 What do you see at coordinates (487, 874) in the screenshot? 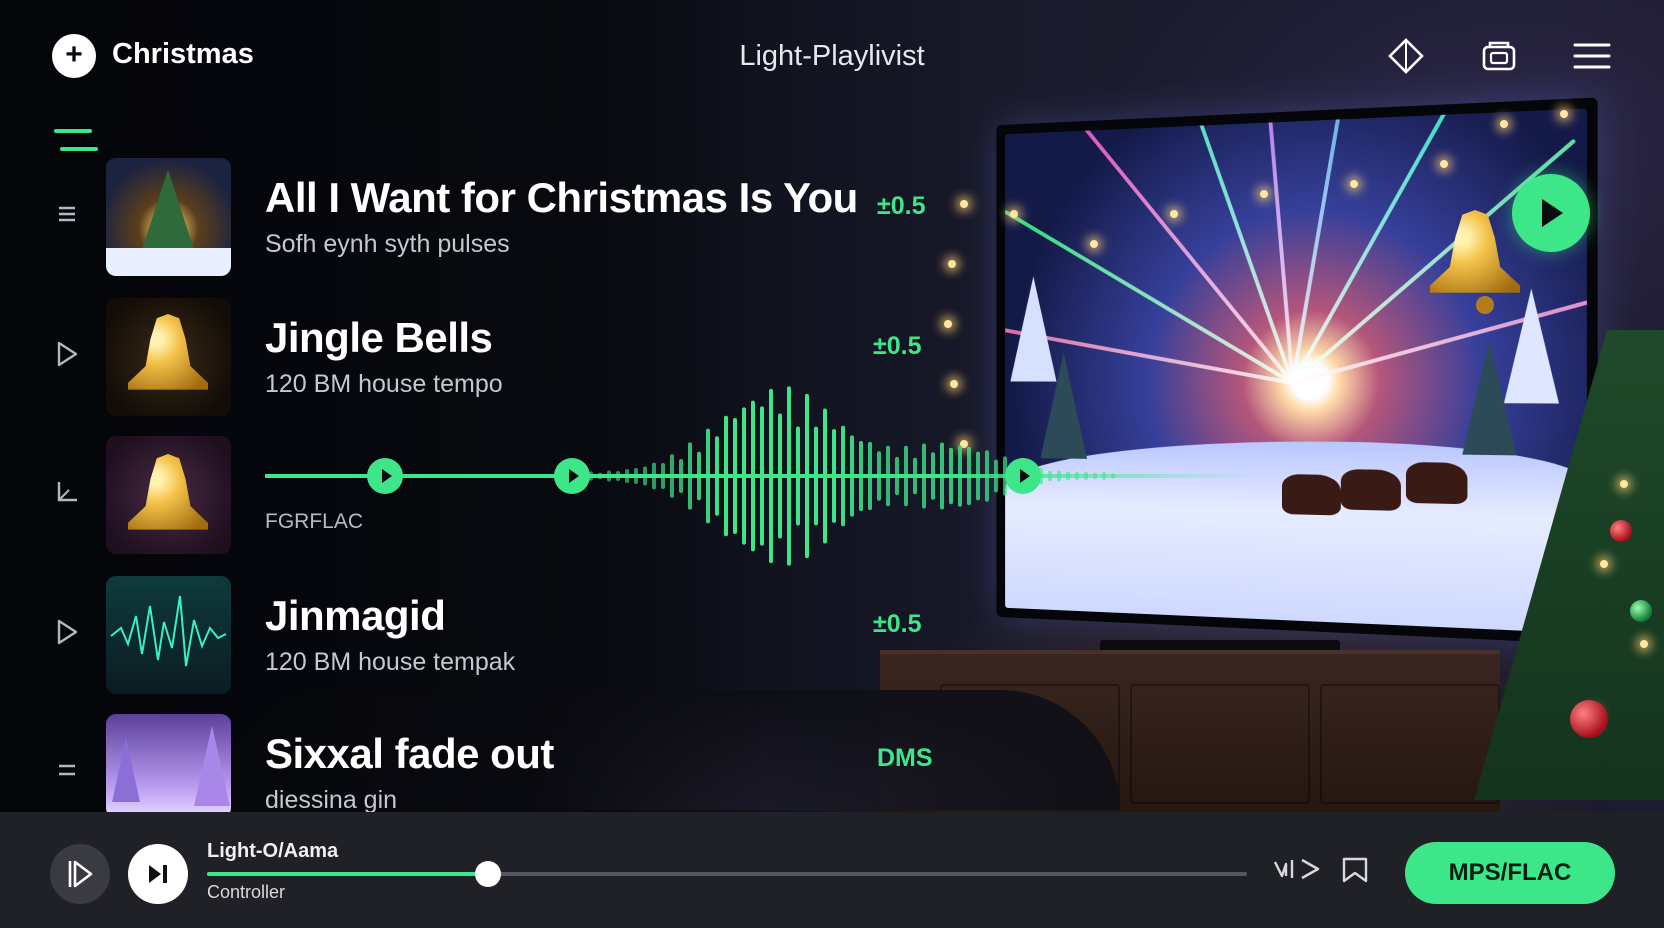
I see `progress-thumb` at bounding box center [487, 874].